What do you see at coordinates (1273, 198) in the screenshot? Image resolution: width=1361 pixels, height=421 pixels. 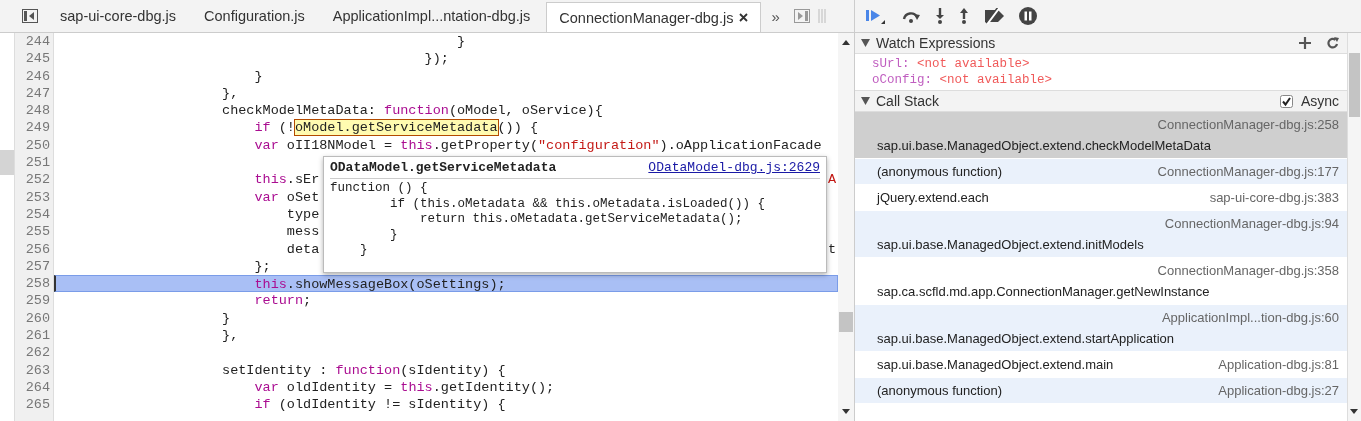 I see `frame-location: sap-ui-core-dbg.js:383` at bounding box center [1273, 198].